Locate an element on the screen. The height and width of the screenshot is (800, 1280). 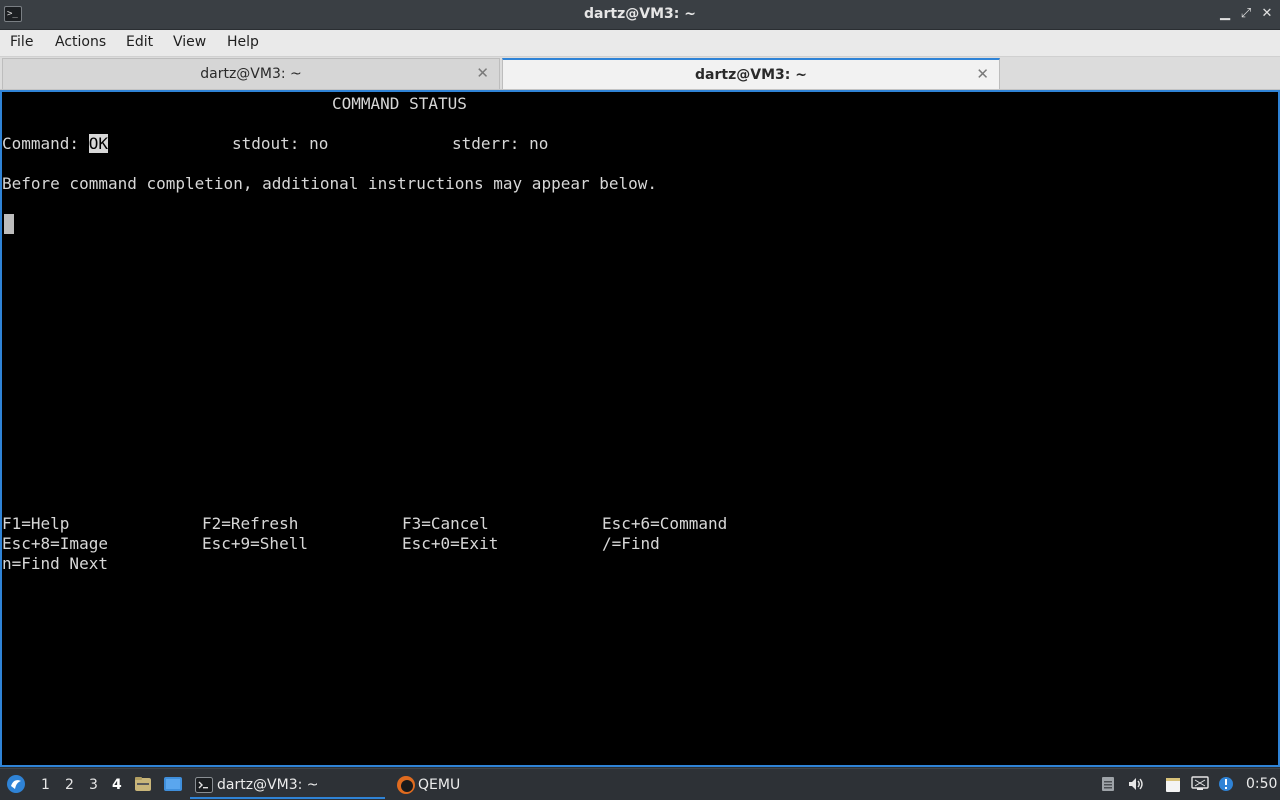
info-icon is located at coordinates (1226, 784).